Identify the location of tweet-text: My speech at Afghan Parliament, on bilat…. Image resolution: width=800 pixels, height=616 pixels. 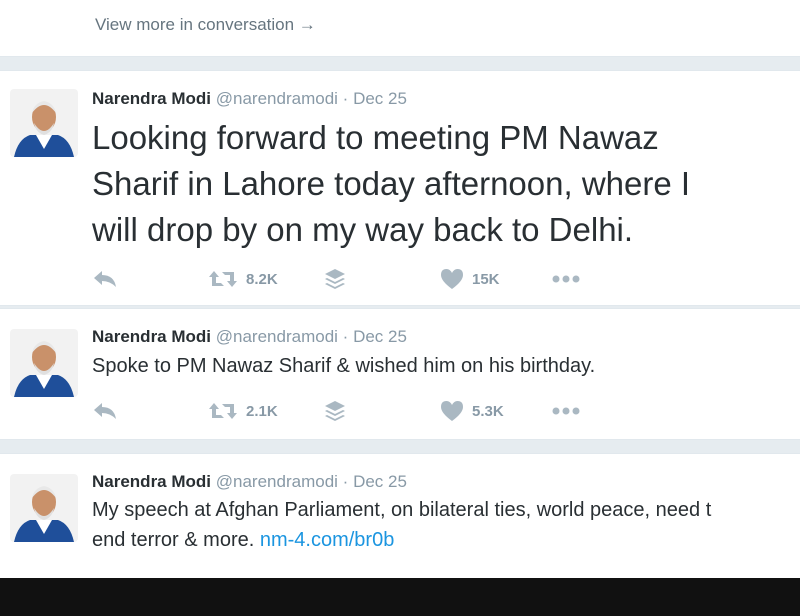
(401, 525).